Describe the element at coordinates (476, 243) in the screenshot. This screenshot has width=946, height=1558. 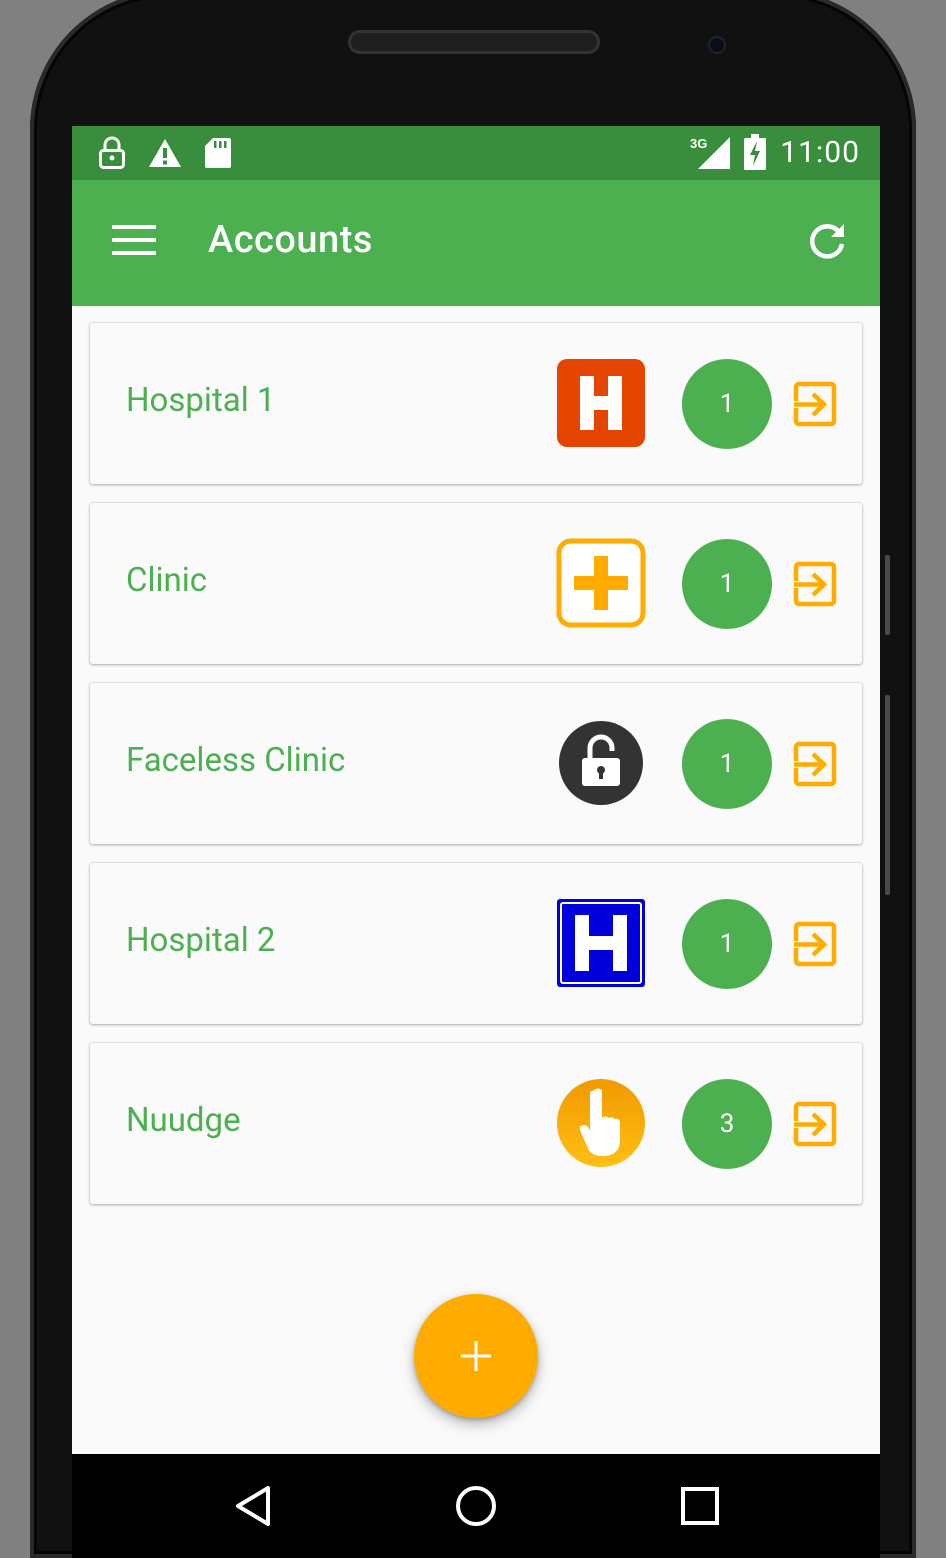
I see `app-bar: Accounts` at that location.